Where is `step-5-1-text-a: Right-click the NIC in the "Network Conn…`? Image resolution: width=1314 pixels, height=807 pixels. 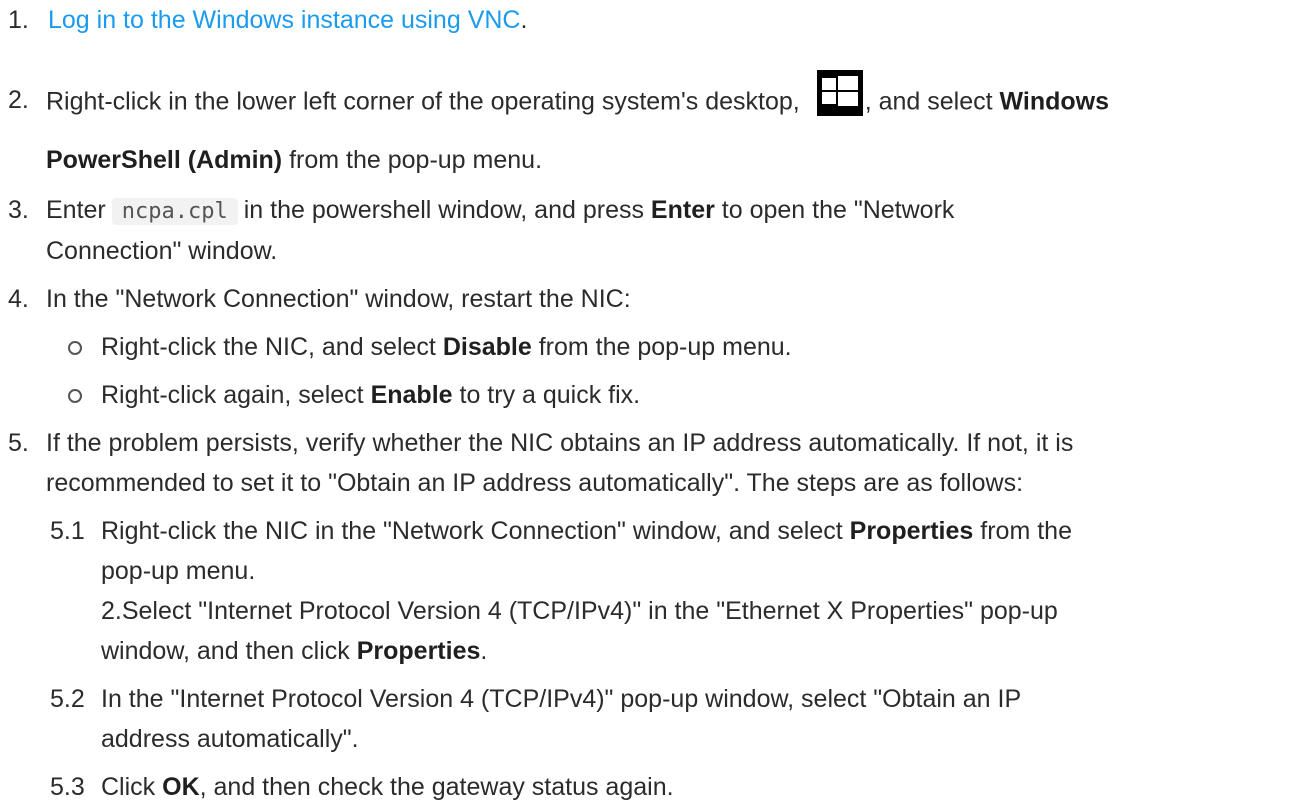
step-5-1-text-a: Right-click the NIC in the "Network Conn… is located at coordinates (472, 531).